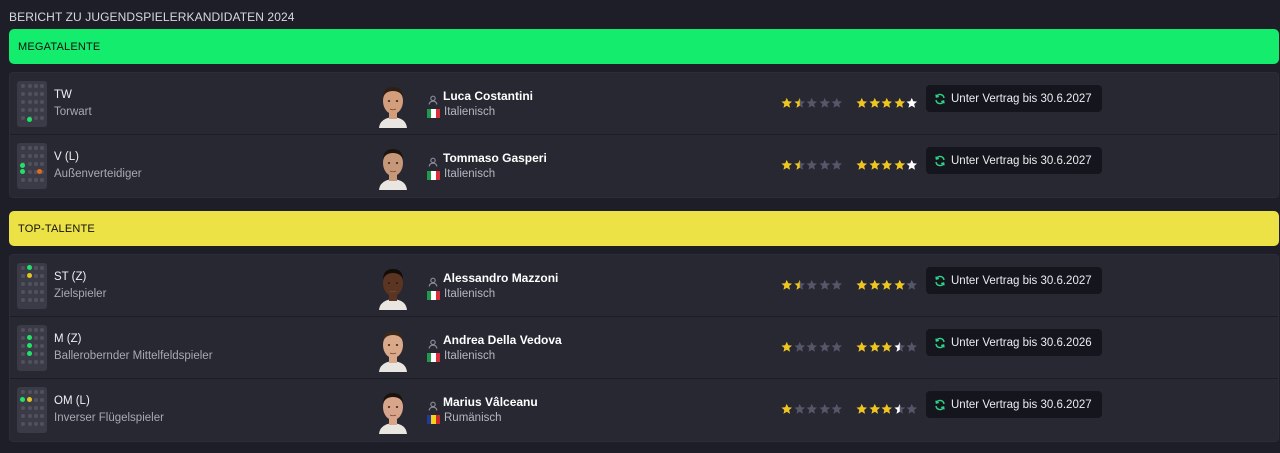 Image resolution: width=1280 pixels, height=453 pixels. I want to click on player-name-link: Marius Vâlceanu, so click(490, 402).